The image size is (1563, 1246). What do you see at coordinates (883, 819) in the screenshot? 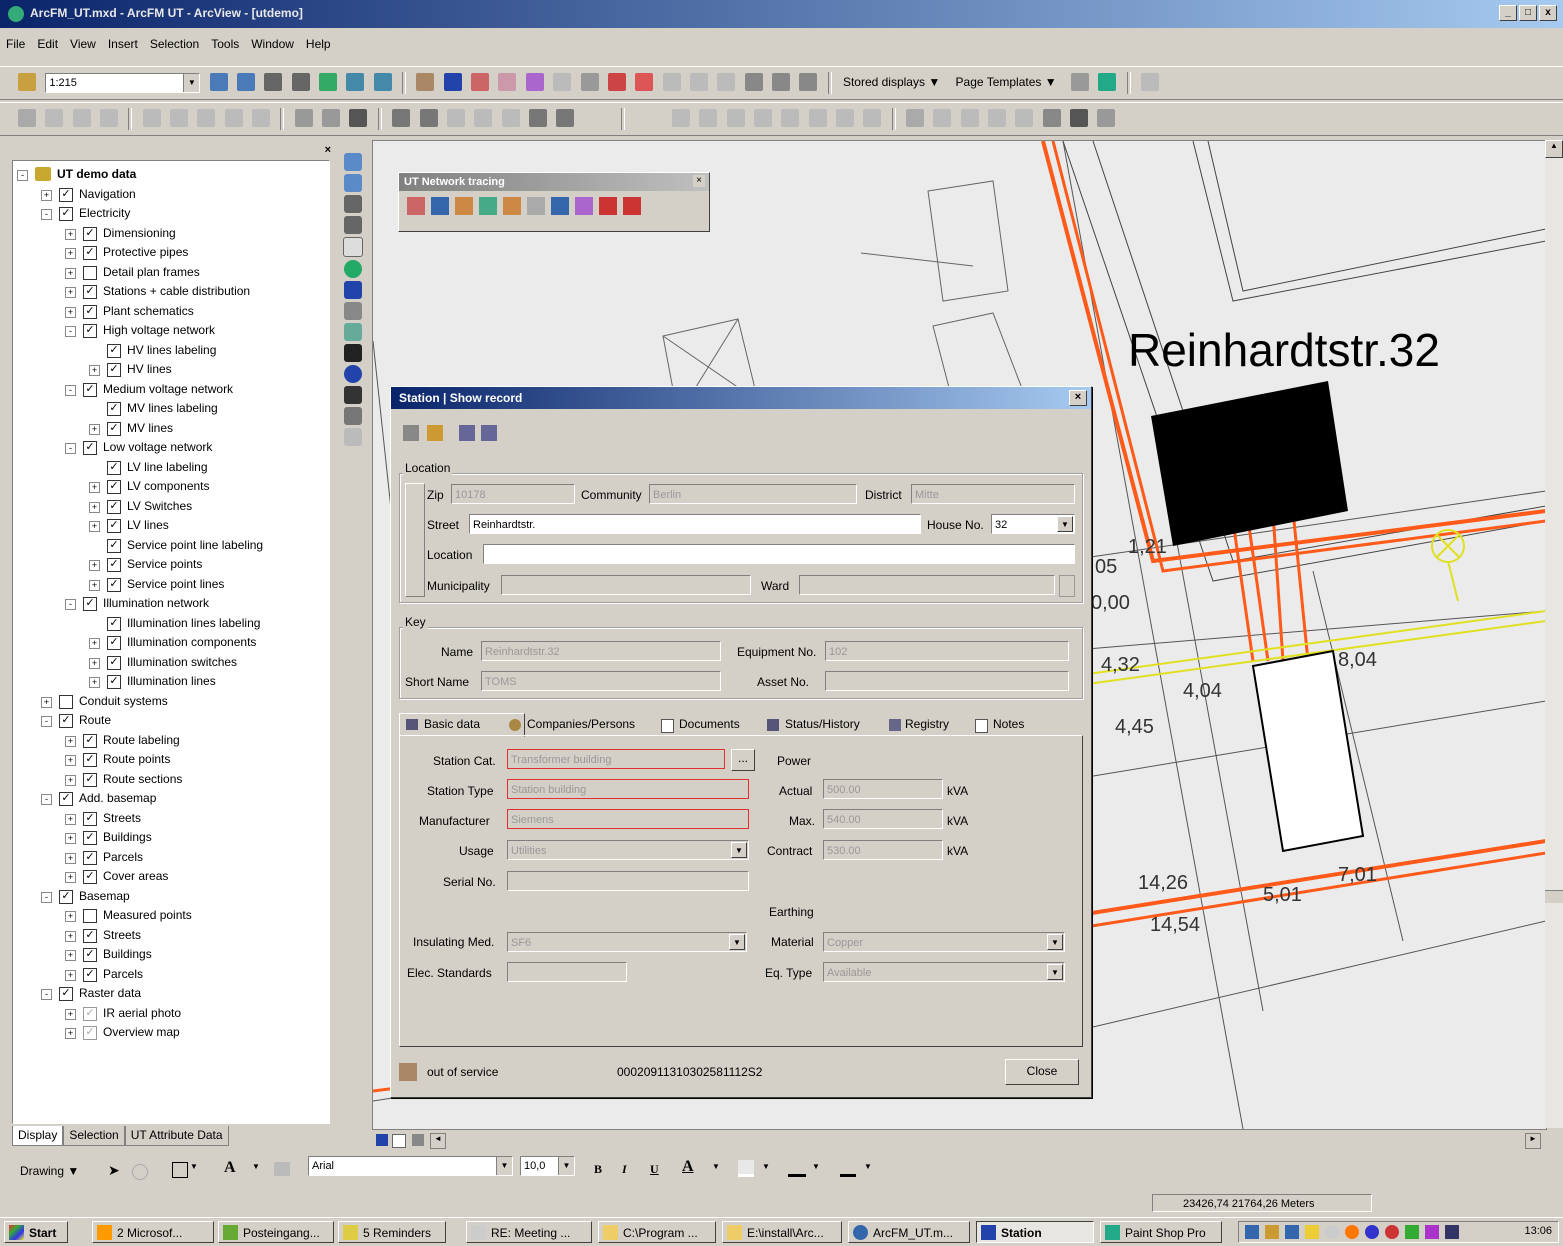
I see `max-field: 540.00` at bounding box center [883, 819].